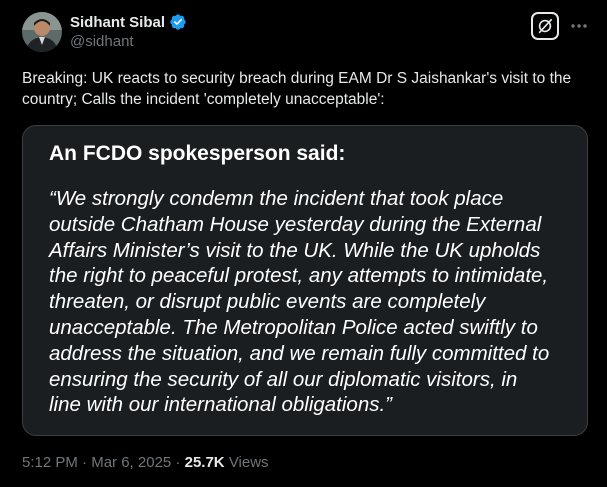 Image resolution: width=607 pixels, height=487 pixels. What do you see at coordinates (102, 41) in the screenshot?
I see `author-handle: @sidhant` at bounding box center [102, 41].